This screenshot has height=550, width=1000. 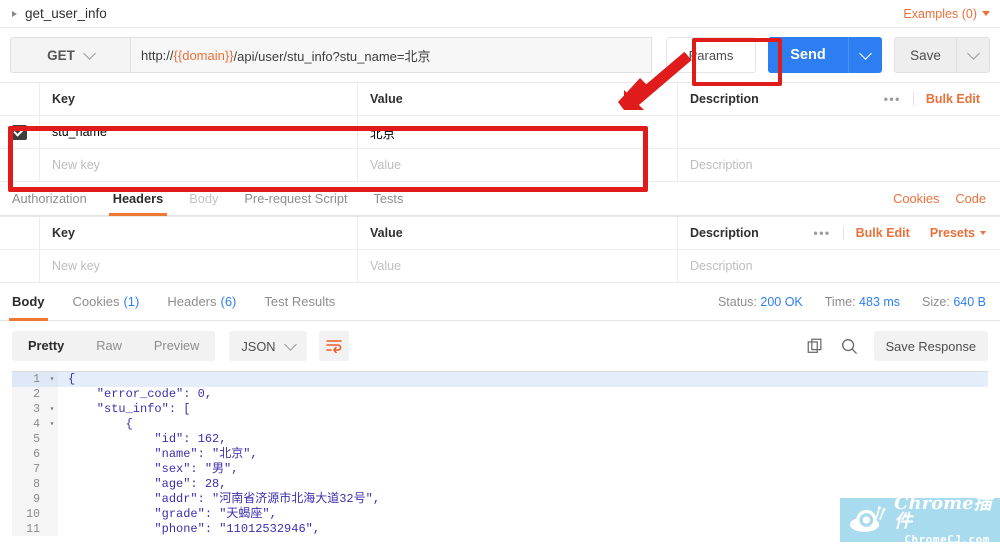 I want to click on code-text: "age": 28,, so click(x=147, y=484).